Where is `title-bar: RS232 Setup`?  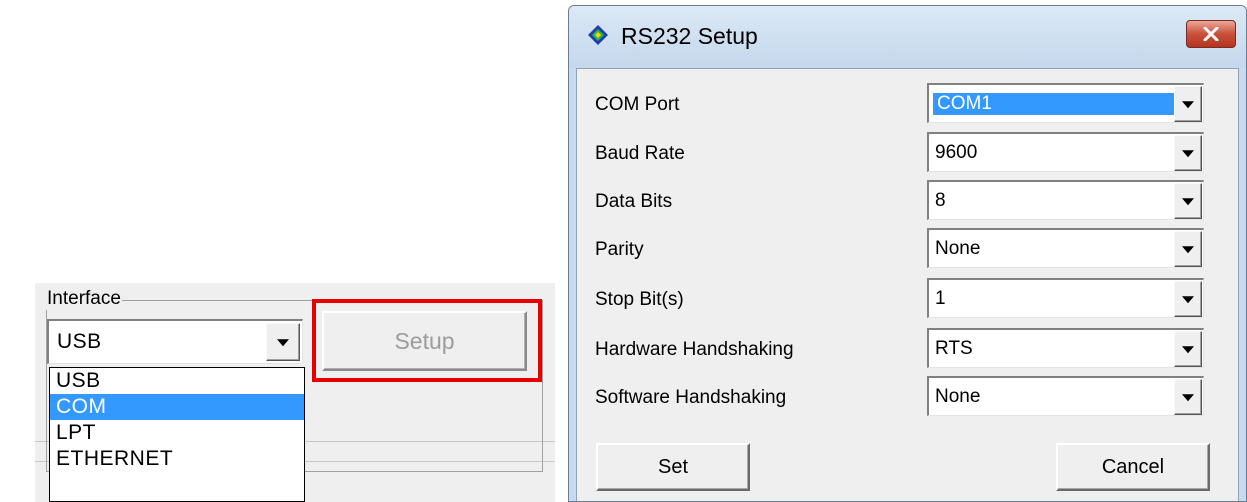
title-bar: RS232 Setup is located at coordinates (907, 37).